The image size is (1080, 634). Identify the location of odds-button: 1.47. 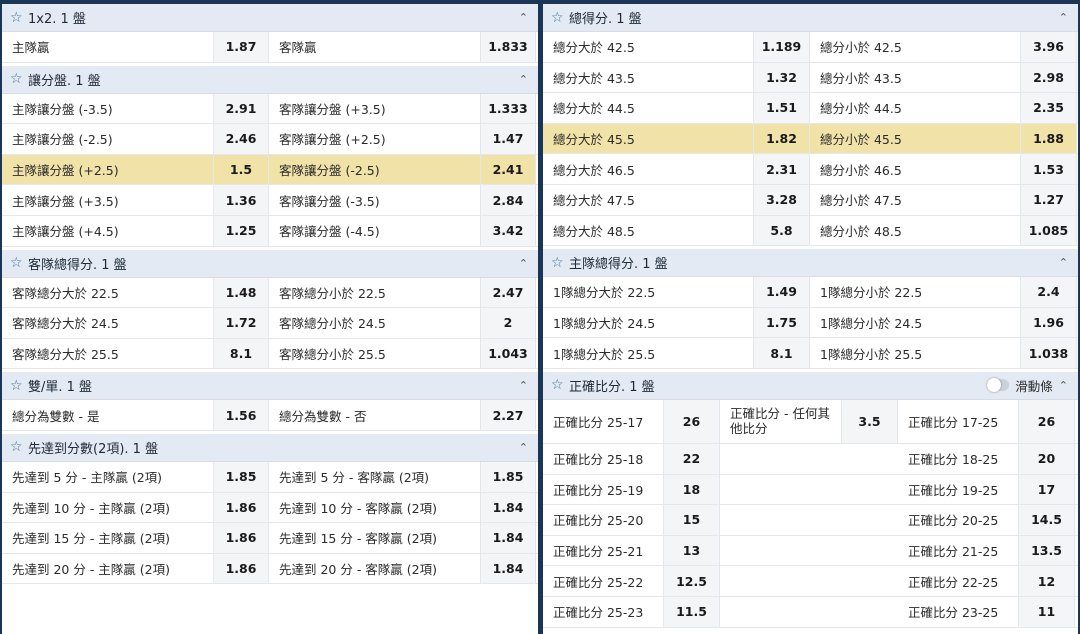
(508, 139).